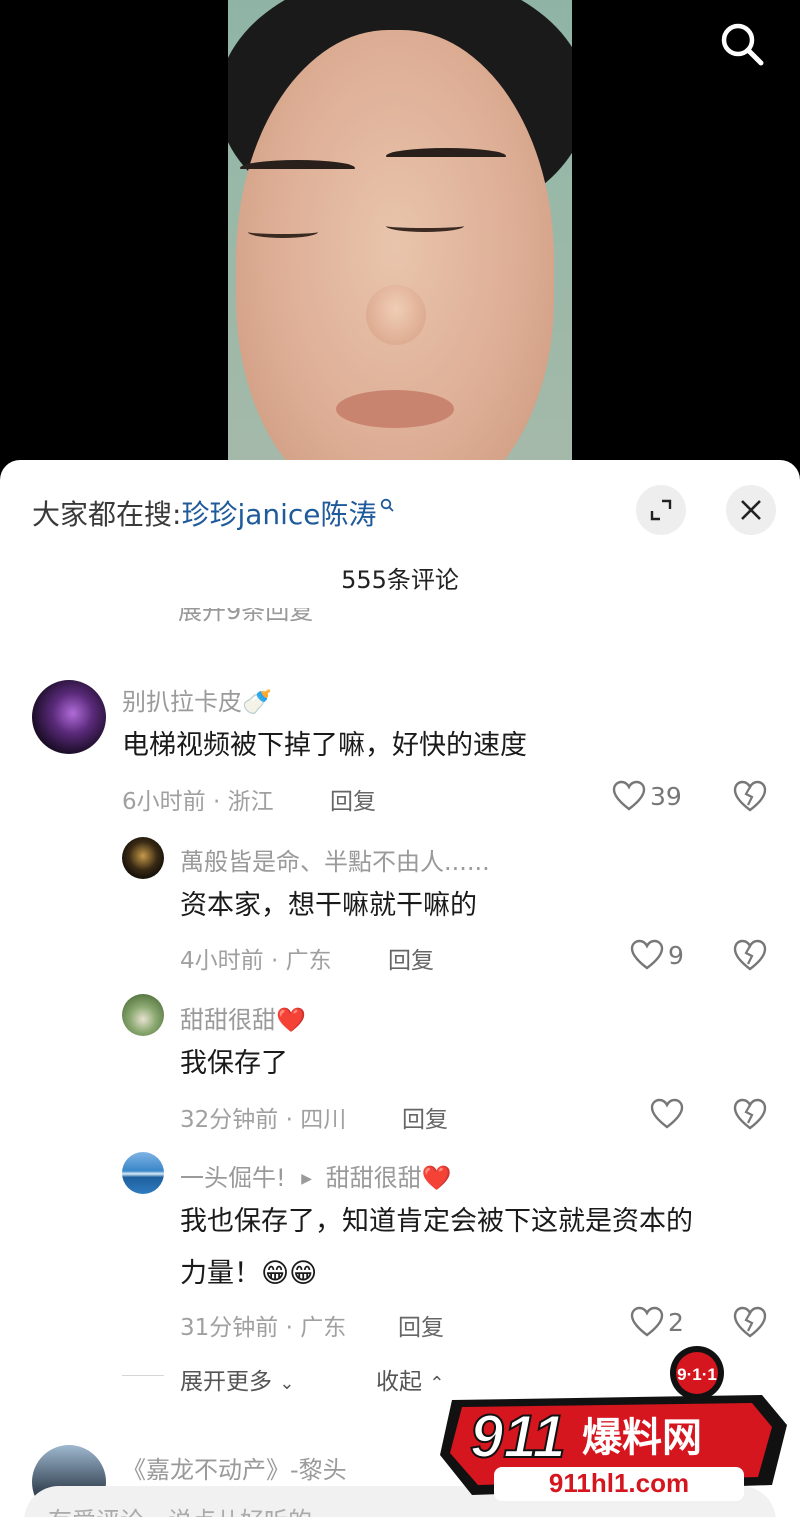 Image resolution: width=800 pixels, height=1517 pixels. I want to click on comment-meta: 6小时前 · 浙江, so click(198, 802).